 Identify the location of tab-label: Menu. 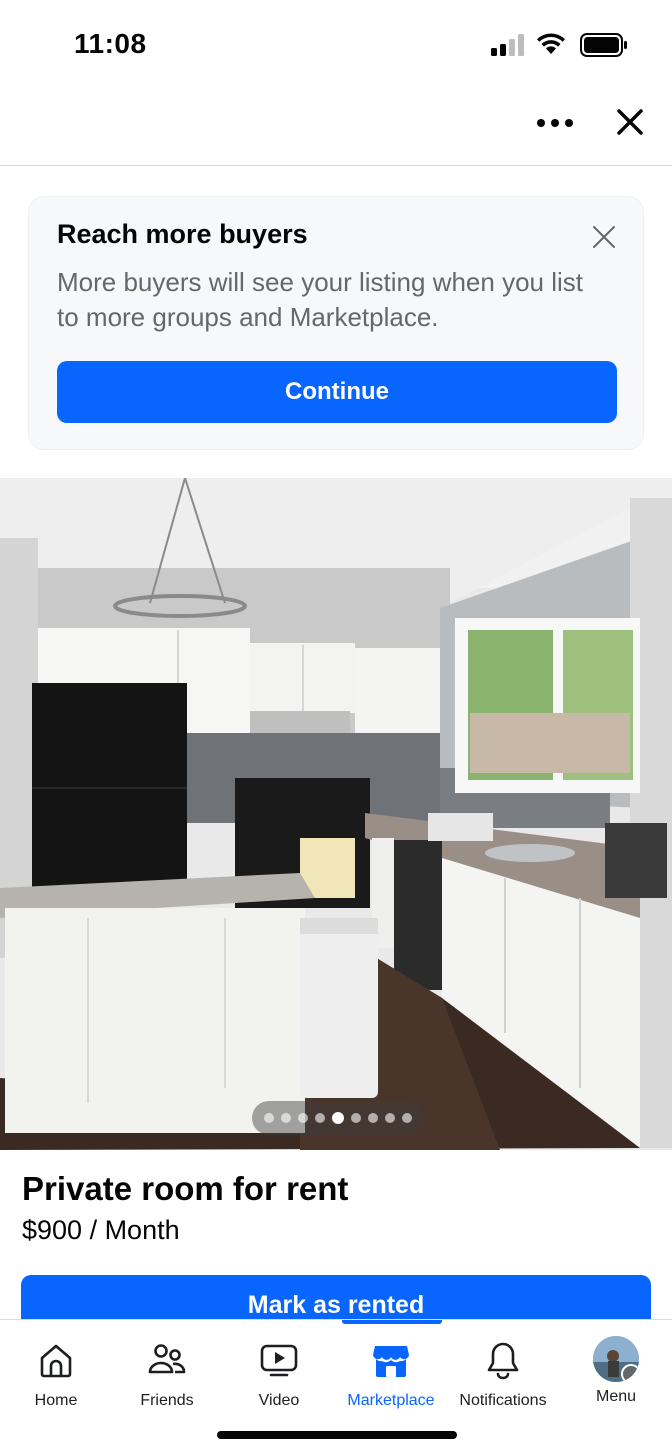
(616, 1396).